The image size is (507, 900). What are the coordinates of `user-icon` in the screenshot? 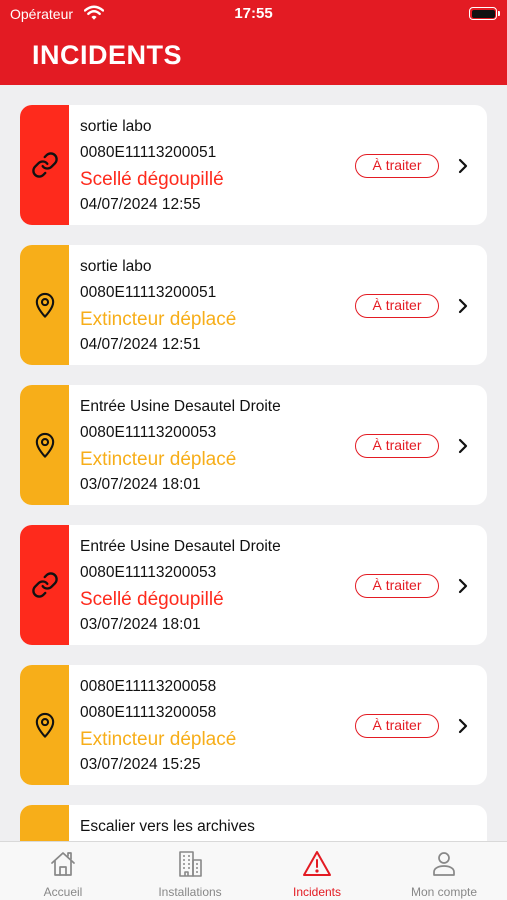 It's located at (444, 864).